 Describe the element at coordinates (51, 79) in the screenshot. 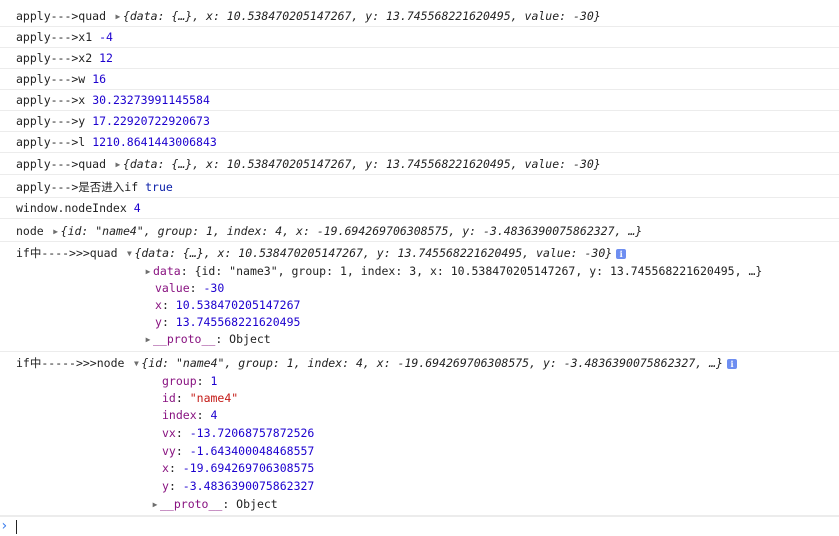

I see `log-label: apply--->w` at that location.